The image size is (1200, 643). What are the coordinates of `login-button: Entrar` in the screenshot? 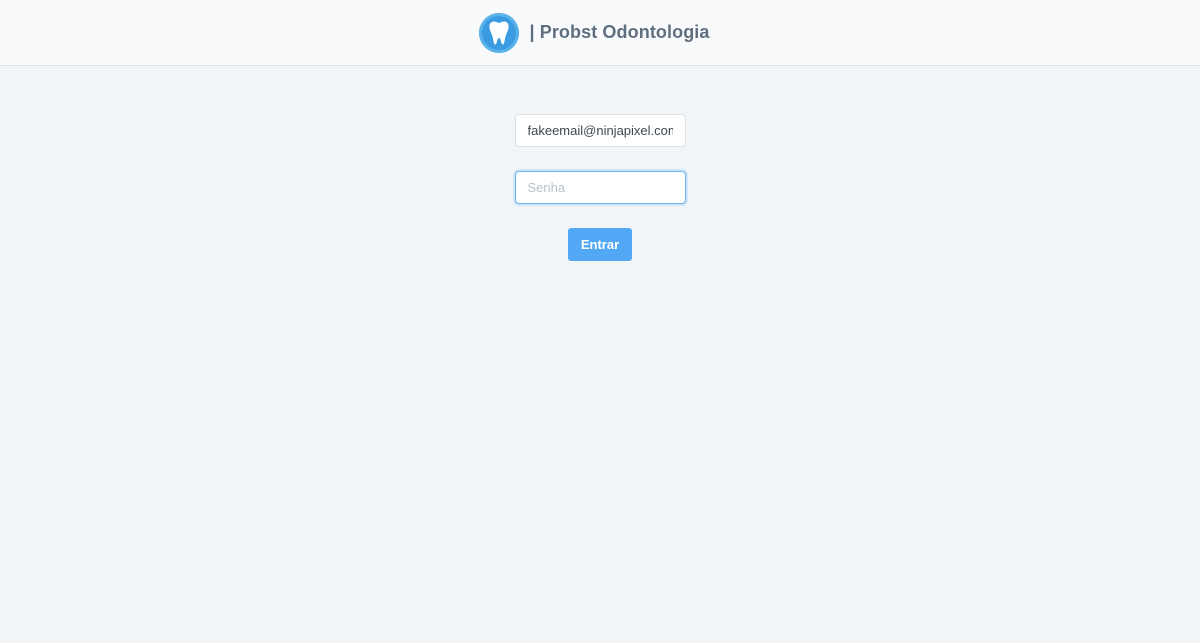 It's located at (600, 244).